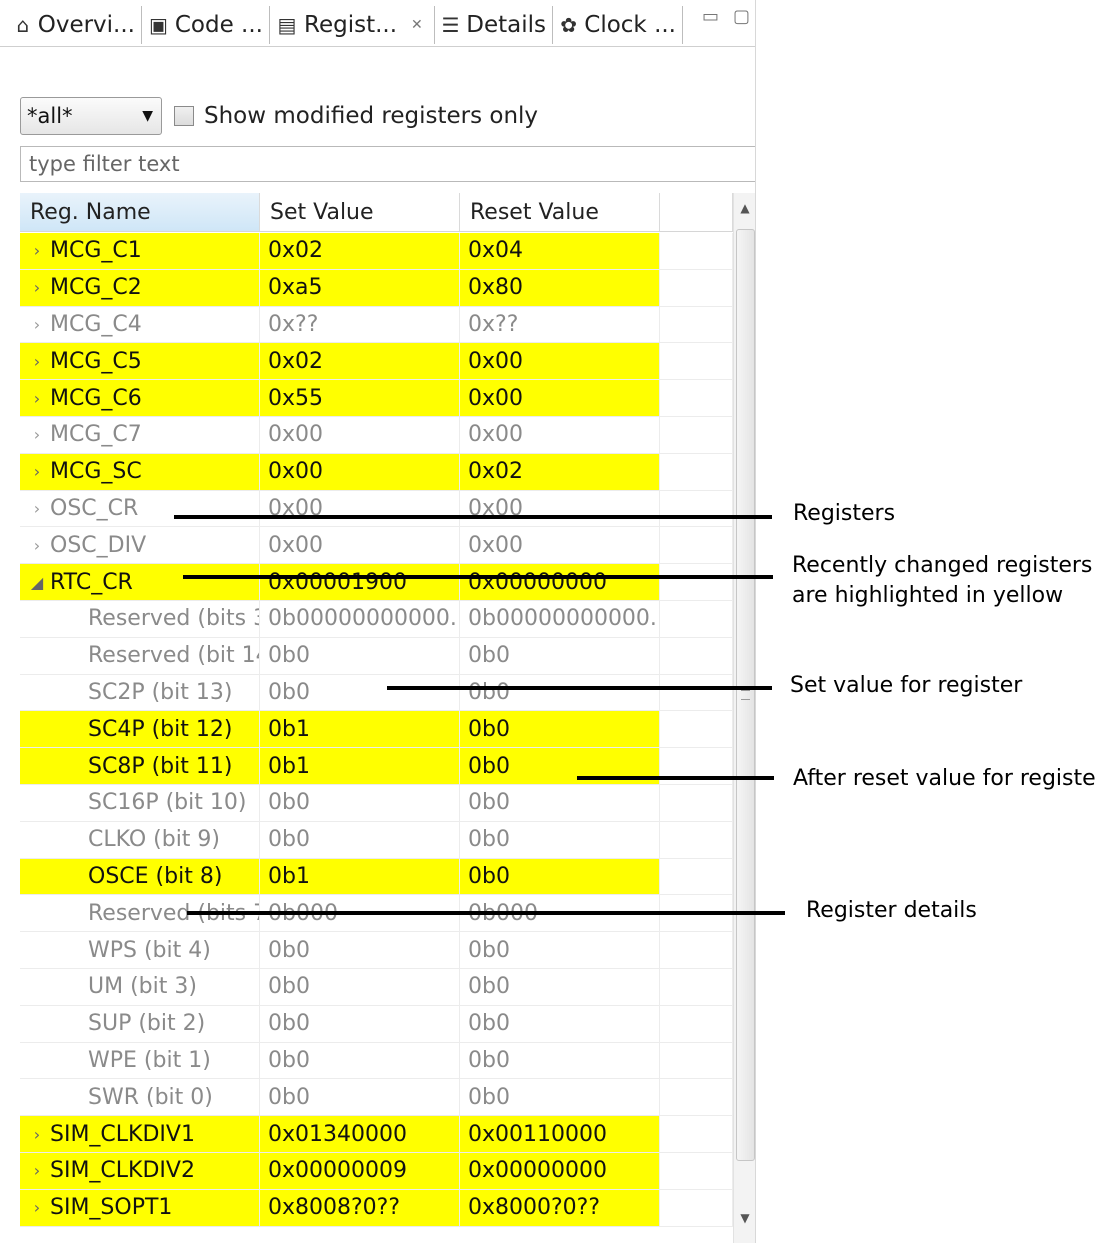  I want to click on vertical-scrollbar: ▲ ▼, so click(744, 718).